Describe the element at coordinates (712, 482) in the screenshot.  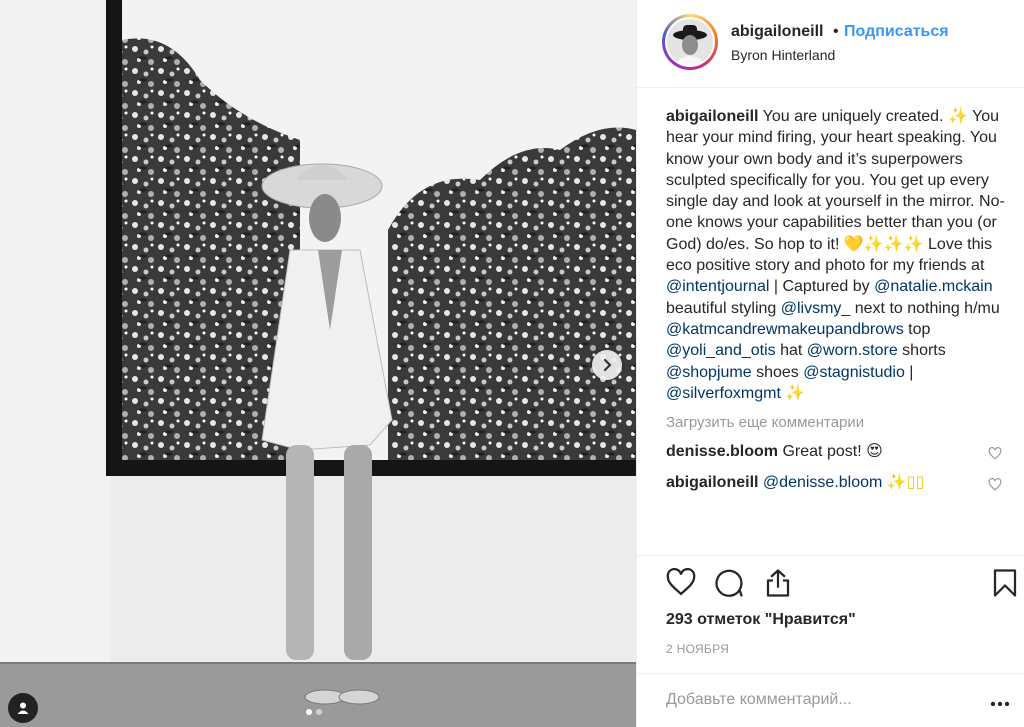
I see `comment-username: abigailoneill` at that location.